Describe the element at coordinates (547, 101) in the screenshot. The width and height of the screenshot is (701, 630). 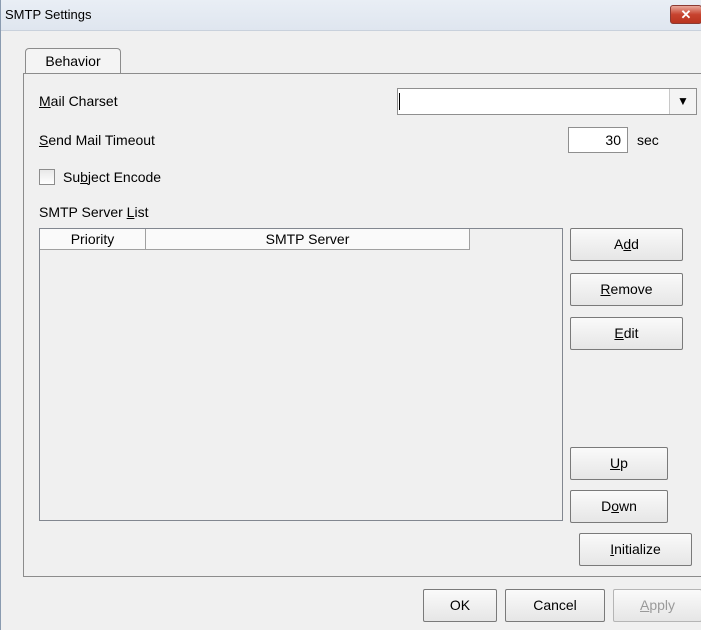
I see `mail-charset-select: ▼` at that location.